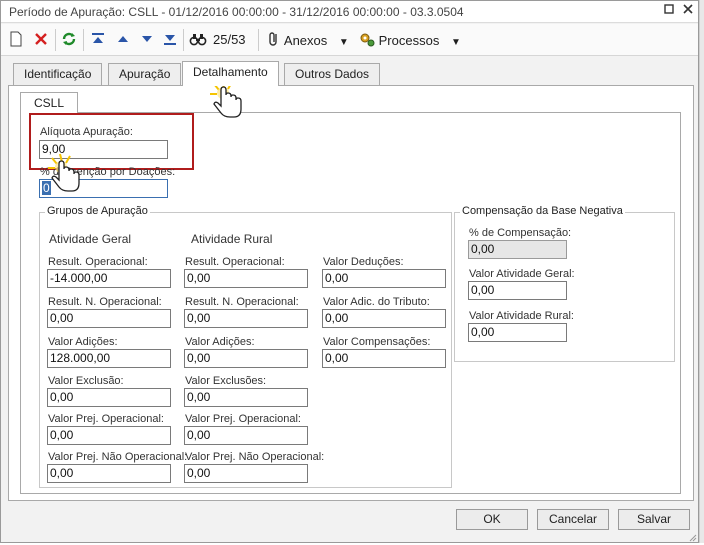 Image resolution: width=704 pixels, height=545 pixels. I want to click on geral-prej-nao-operacional-label: Valor Prej. Não Operacional:, so click(118, 457).